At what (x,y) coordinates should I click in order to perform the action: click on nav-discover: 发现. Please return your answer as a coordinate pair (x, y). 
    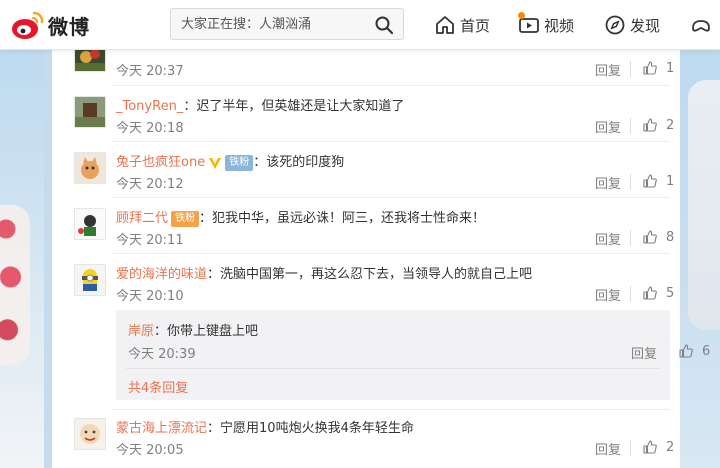
    Looking at the image, I should click on (632, 25).